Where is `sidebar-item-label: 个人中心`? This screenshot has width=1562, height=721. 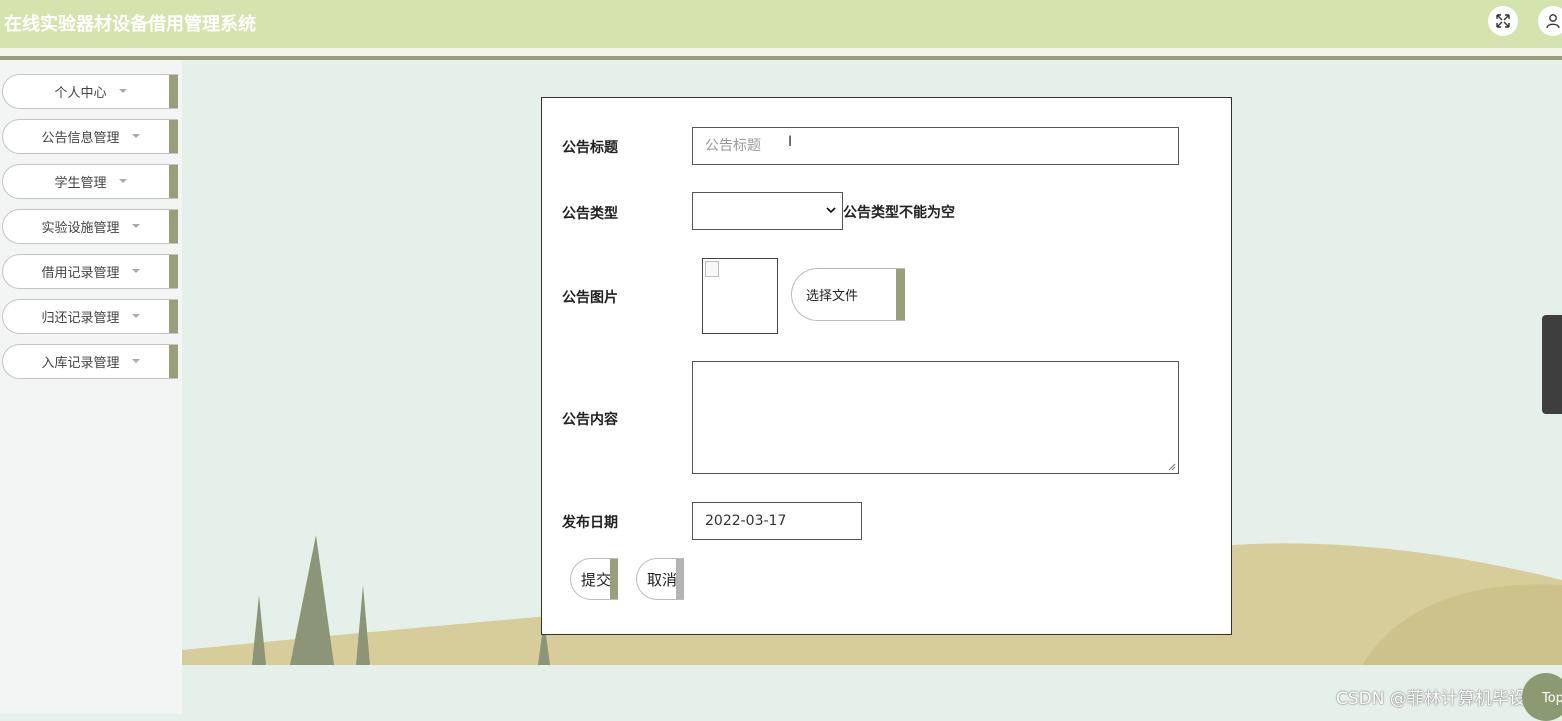
sidebar-item-label: 个人中心 is located at coordinates (80, 93).